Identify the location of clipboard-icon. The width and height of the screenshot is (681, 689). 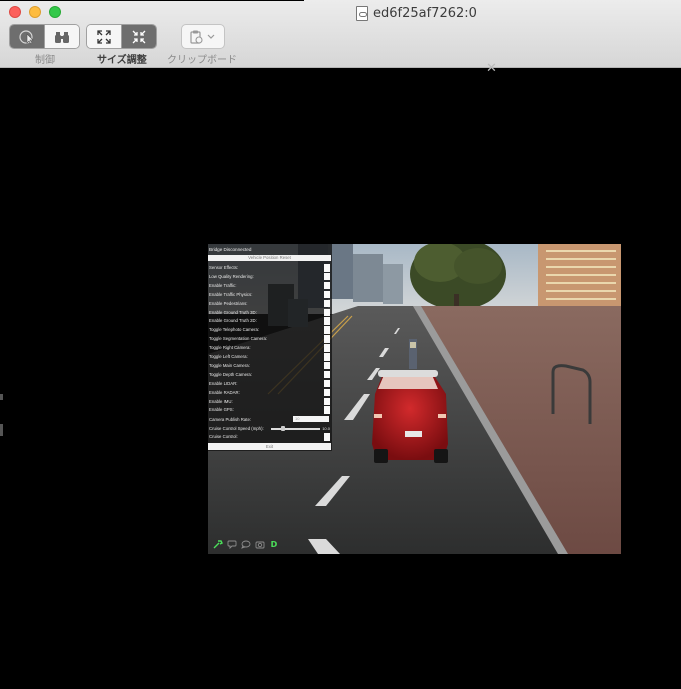
(202, 37).